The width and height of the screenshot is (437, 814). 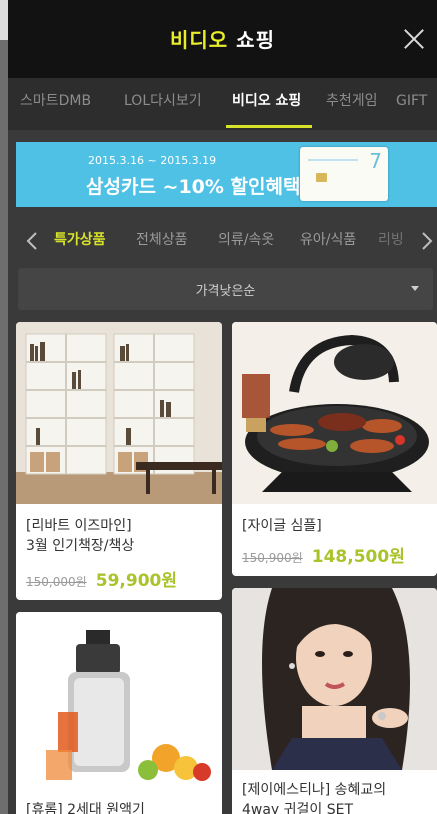 What do you see at coordinates (344, 174) in the screenshot?
I see `credit-card-image: 7` at bounding box center [344, 174].